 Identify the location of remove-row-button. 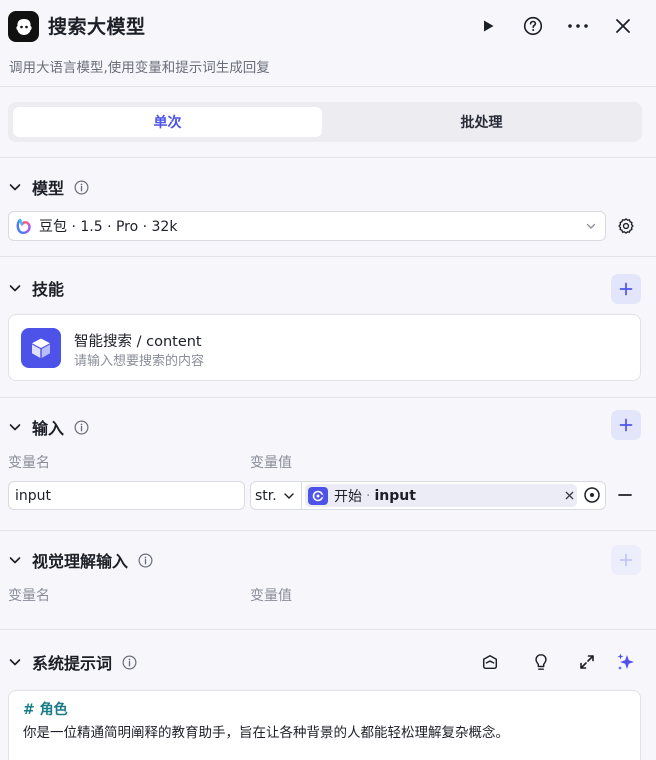
(625, 495).